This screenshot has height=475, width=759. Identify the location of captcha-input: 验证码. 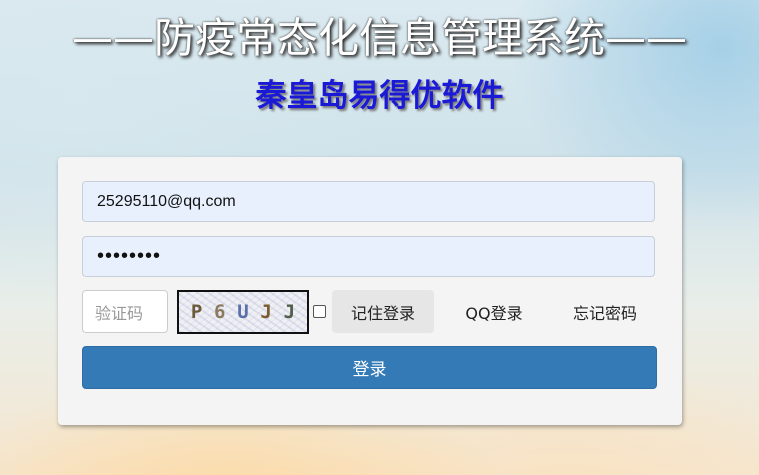
(125, 311).